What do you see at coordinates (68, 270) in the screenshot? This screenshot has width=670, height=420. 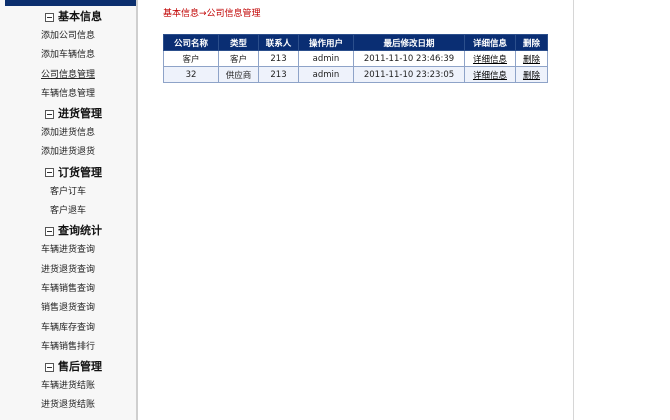 I see `sidebar-item-purchase-return-query: 进货退货查询` at bounding box center [68, 270].